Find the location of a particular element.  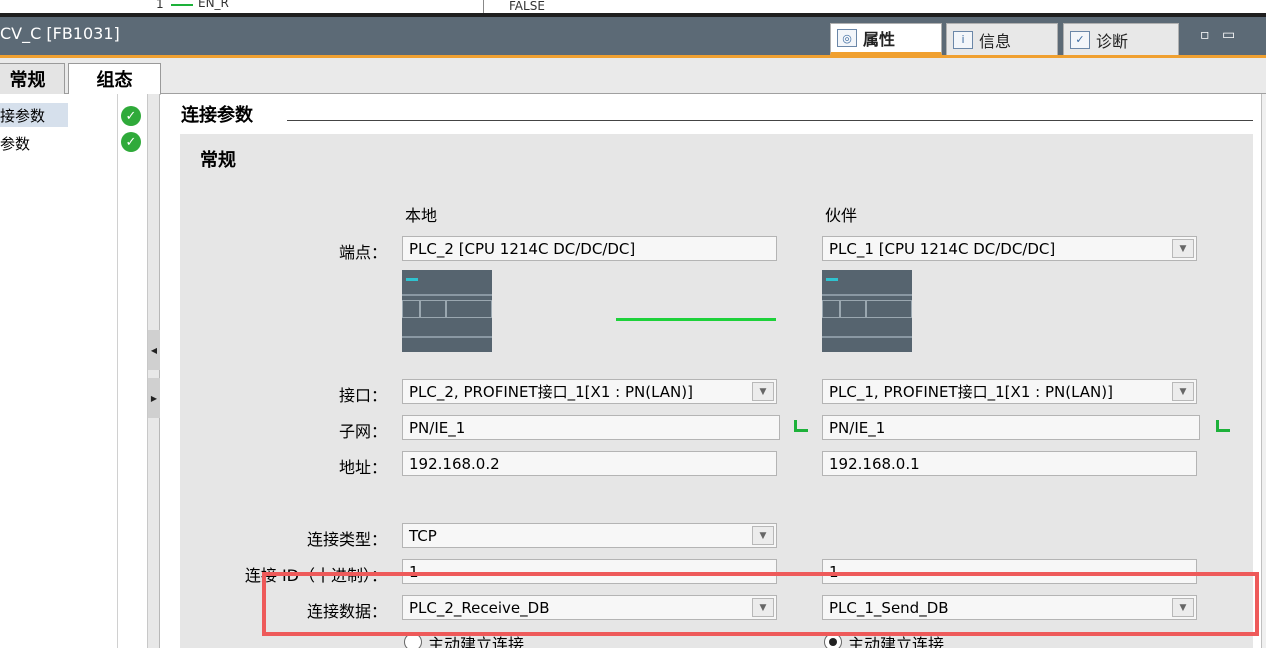

left-nav is located at coordinates (59, 371).